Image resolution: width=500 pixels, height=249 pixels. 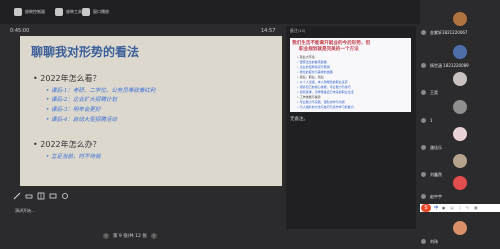 I want to click on preview-line: • 就业大环境, so click(x=306, y=57).